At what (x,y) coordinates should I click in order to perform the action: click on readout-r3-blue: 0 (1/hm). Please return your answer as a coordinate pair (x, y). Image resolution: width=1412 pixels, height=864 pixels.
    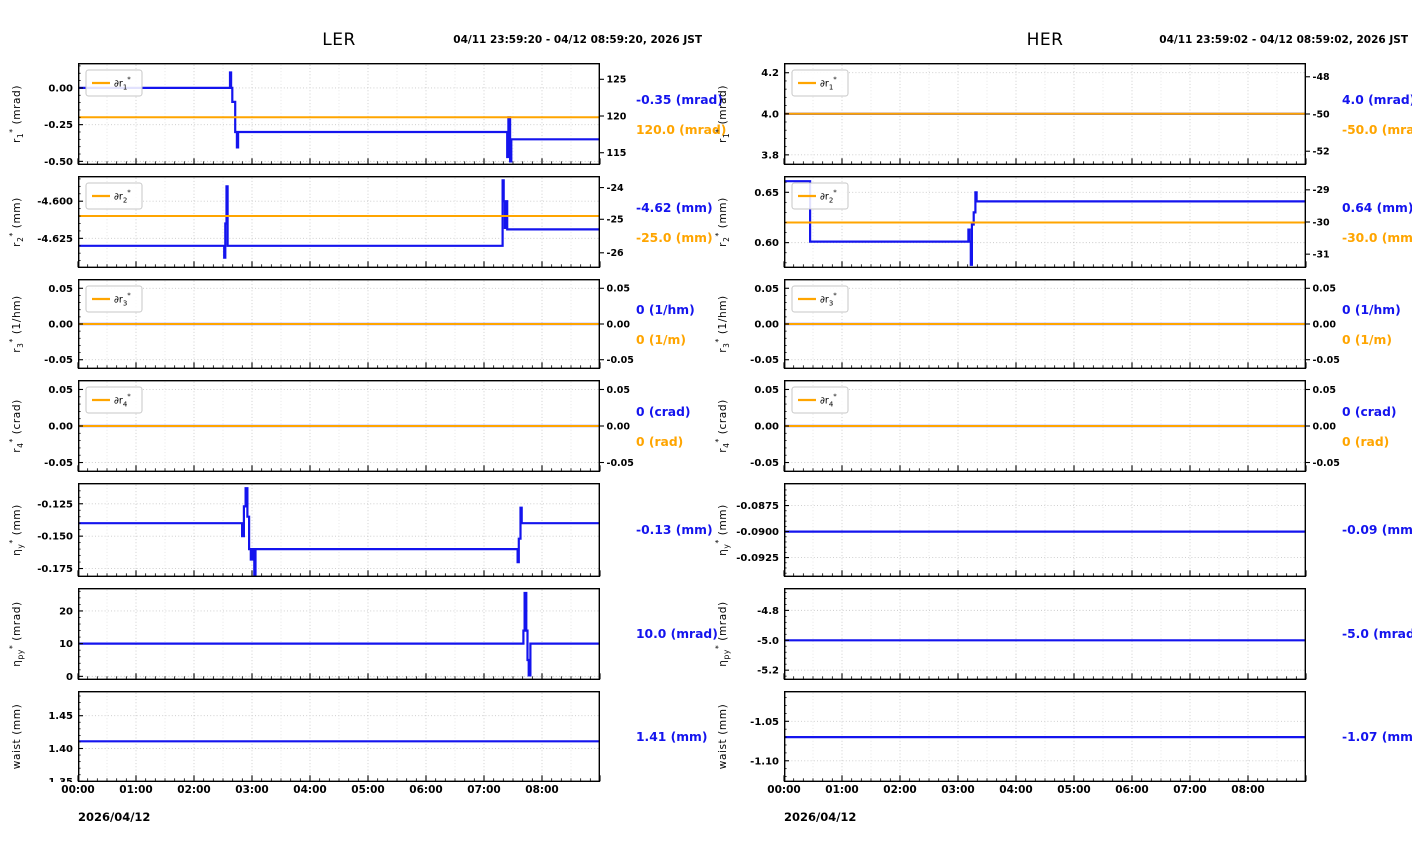
    Looking at the image, I should click on (1371, 310).